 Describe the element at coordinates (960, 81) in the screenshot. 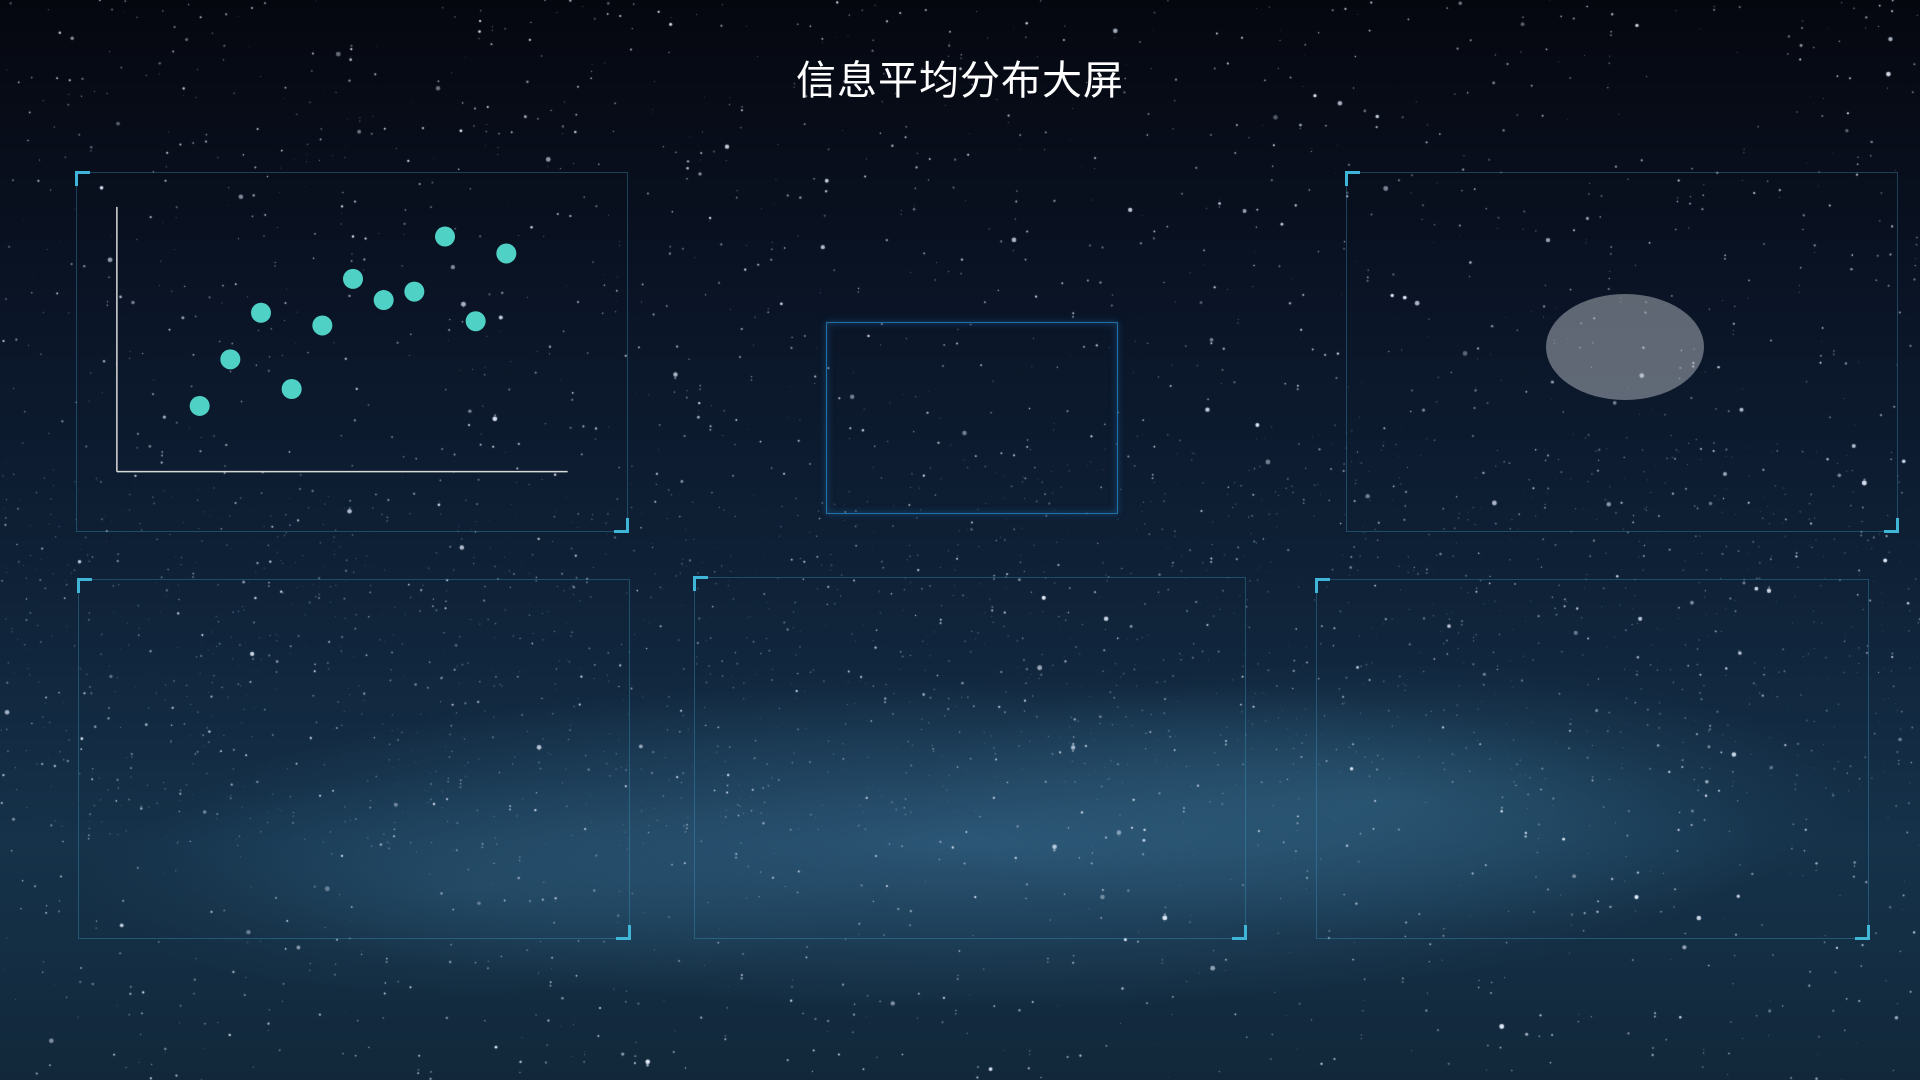

I see `page-title: 信息平均分布大屏` at that location.